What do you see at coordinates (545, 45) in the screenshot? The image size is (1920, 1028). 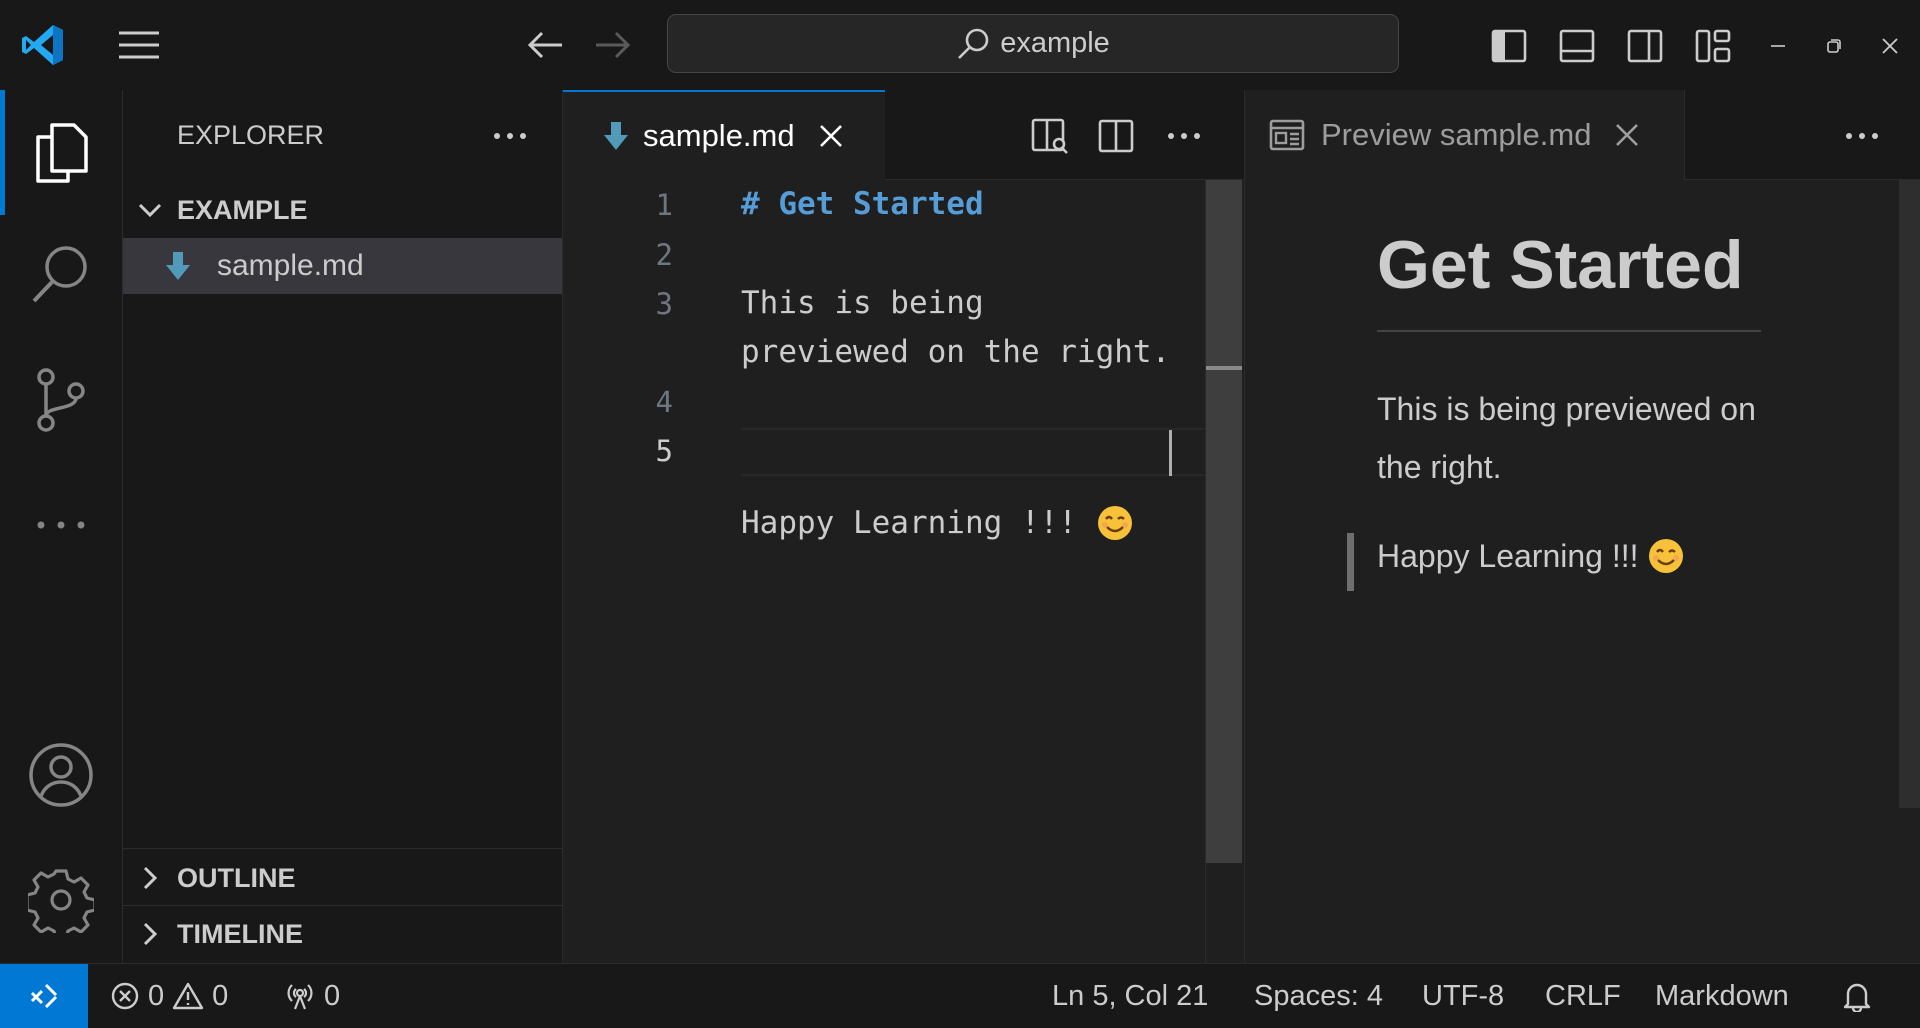 I see `back-arrow-icon` at bounding box center [545, 45].